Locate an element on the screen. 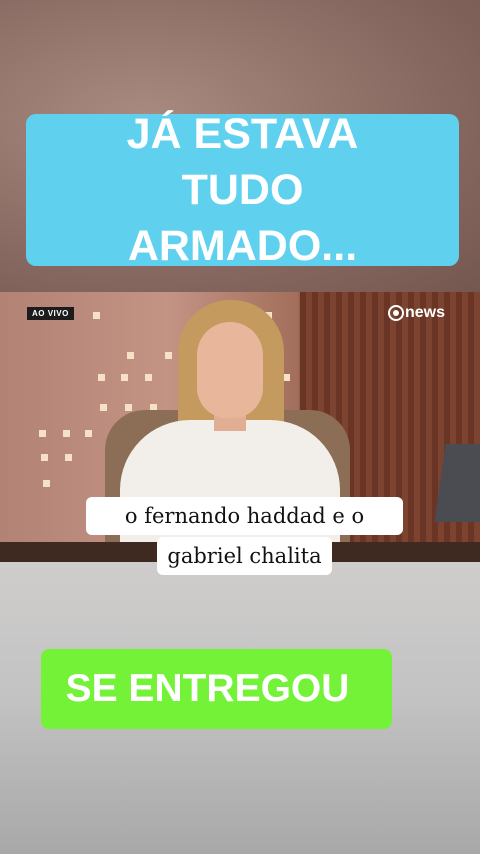  bottom-banner-text: SE ENTREGOU is located at coordinates (207, 688).